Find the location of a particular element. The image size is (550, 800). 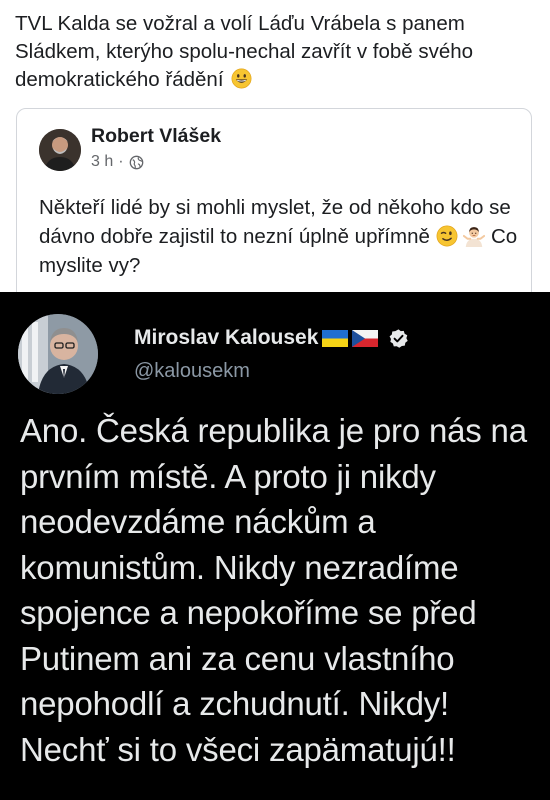

verified-badge-icon is located at coordinates (399, 338).